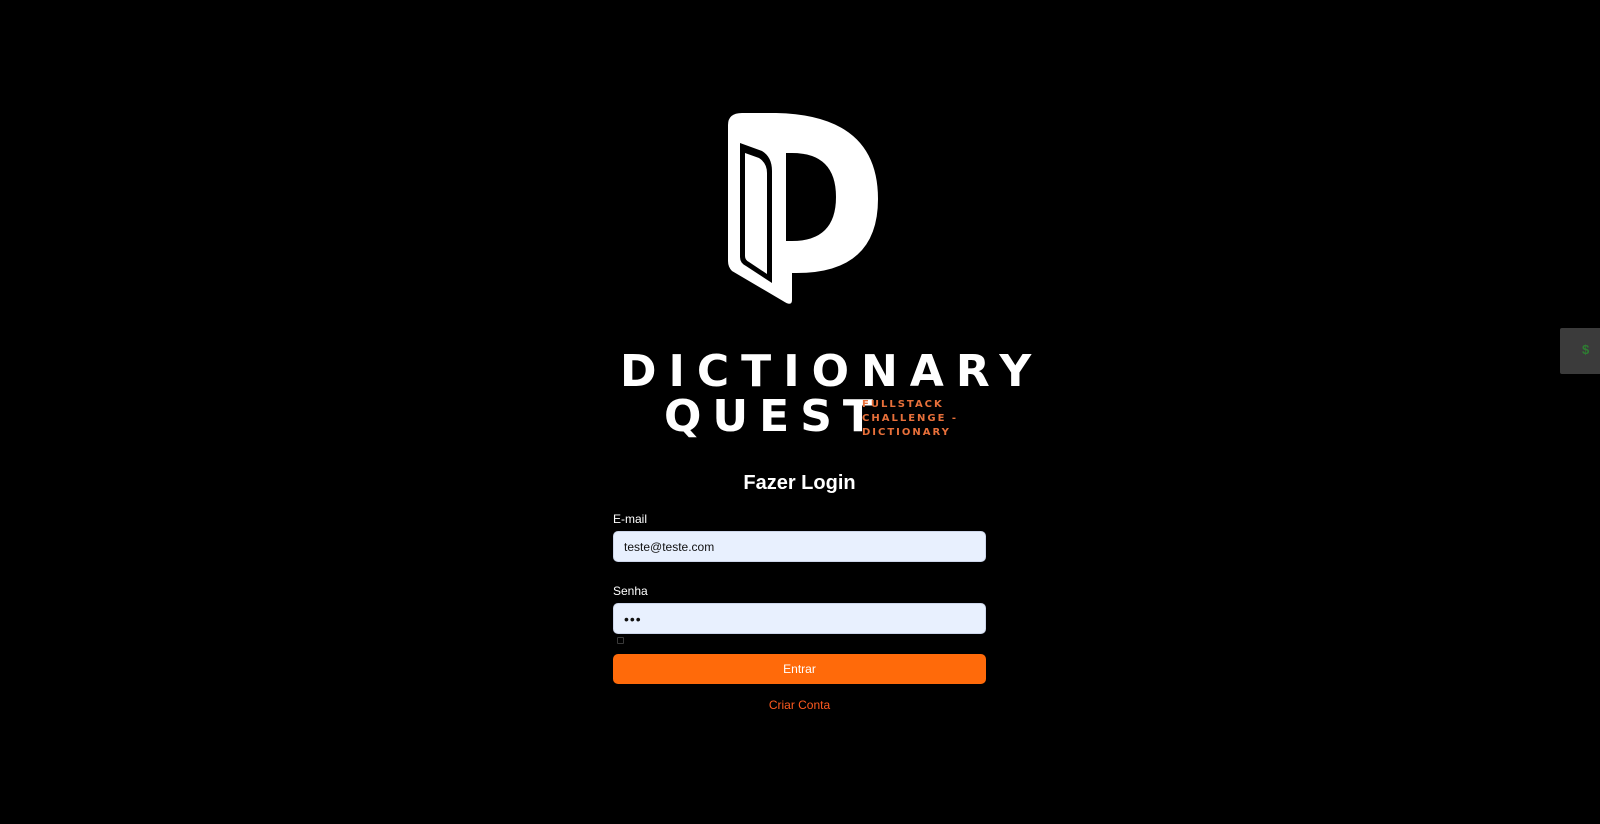  Describe the element at coordinates (620, 640) in the screenshot. I see `small-square-icon` at that location.